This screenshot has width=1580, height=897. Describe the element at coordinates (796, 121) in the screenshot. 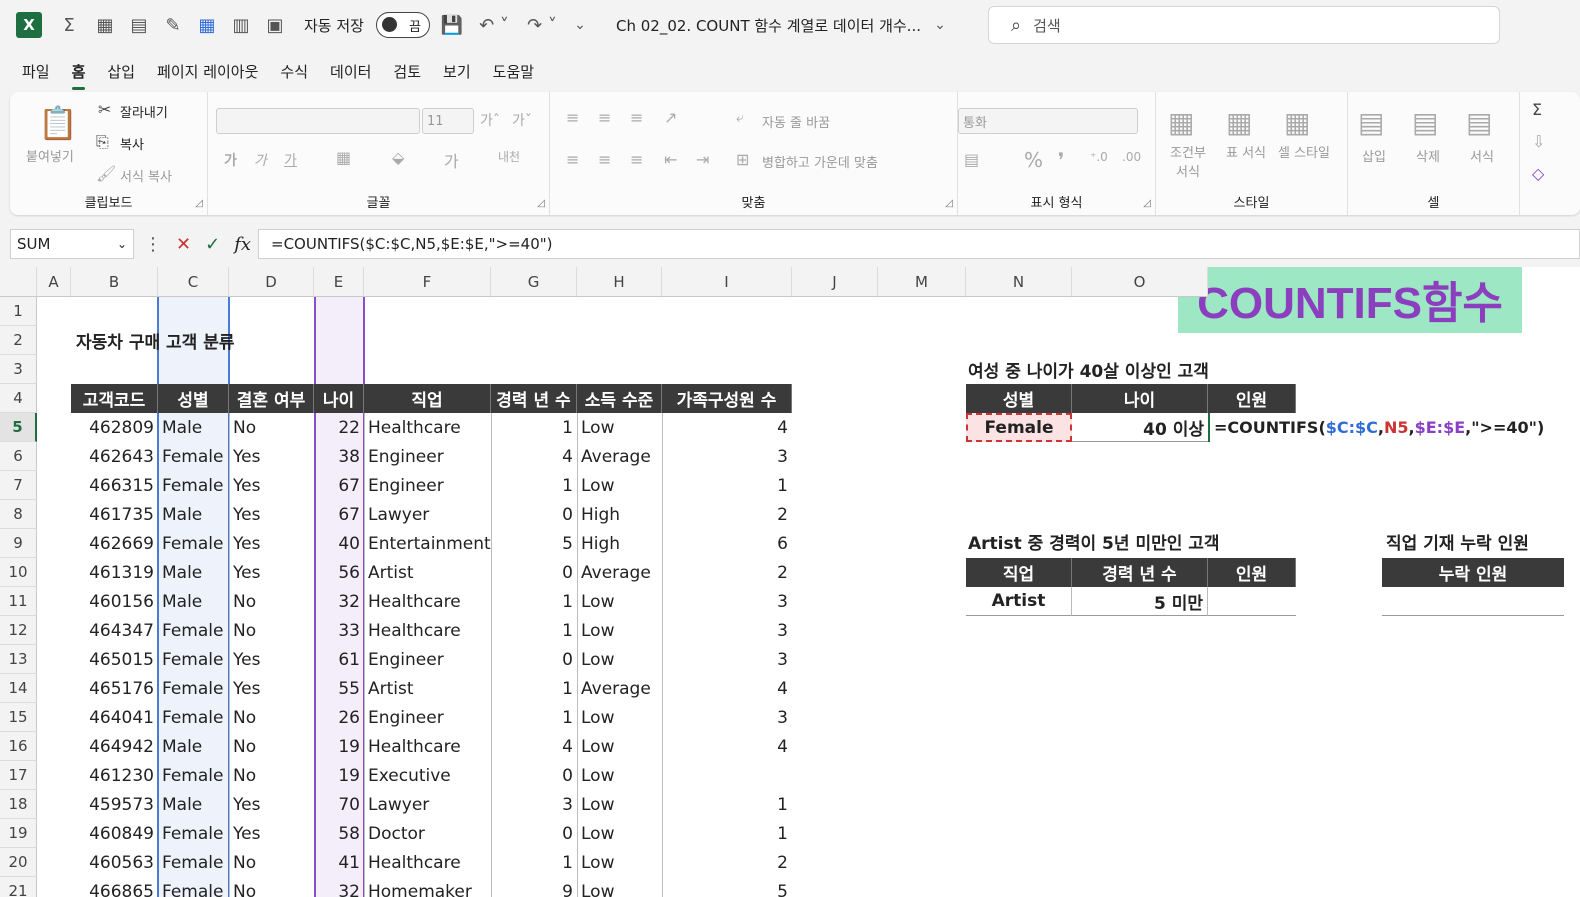

I see `wrap-text-button: 자동 줄 바꿈` at that location.